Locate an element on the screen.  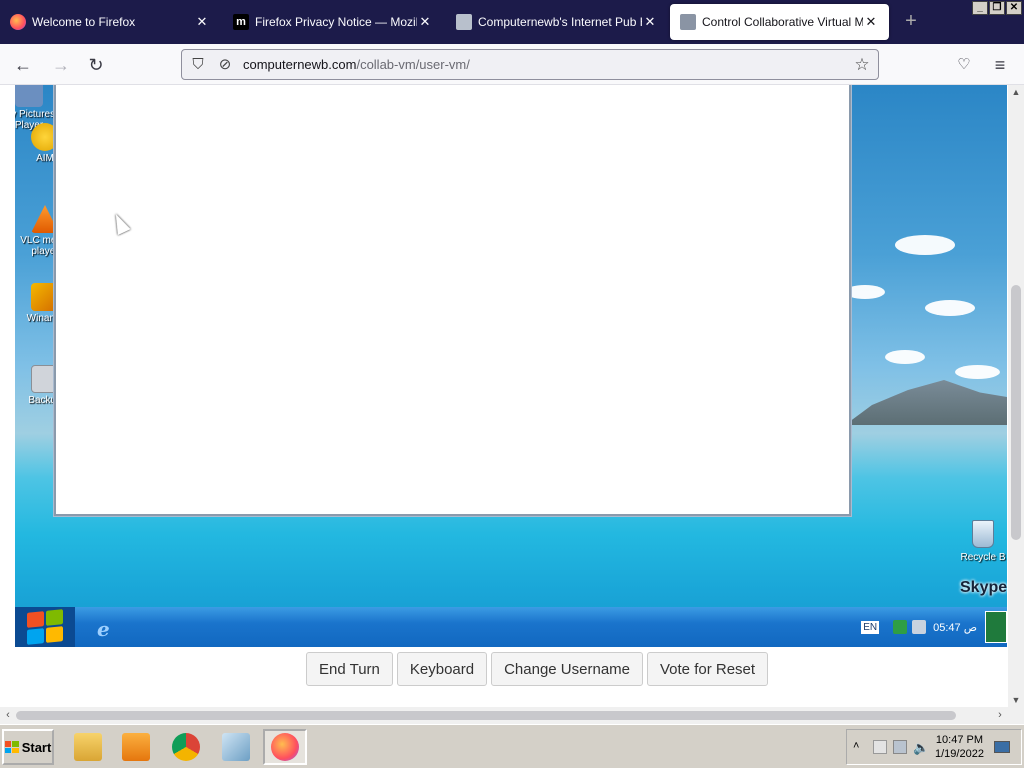
vm-system-tray: EN 05:47 ص is located at coordinates (934, 627).